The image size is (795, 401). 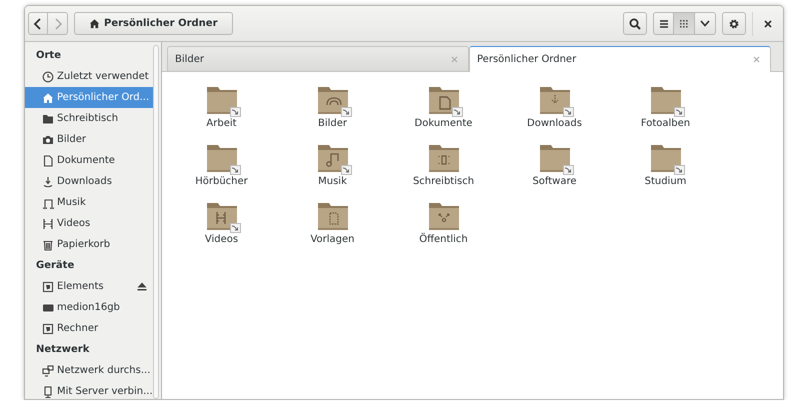 I want to click on folder-item: Vorlagen, so click(x=332, y=227).